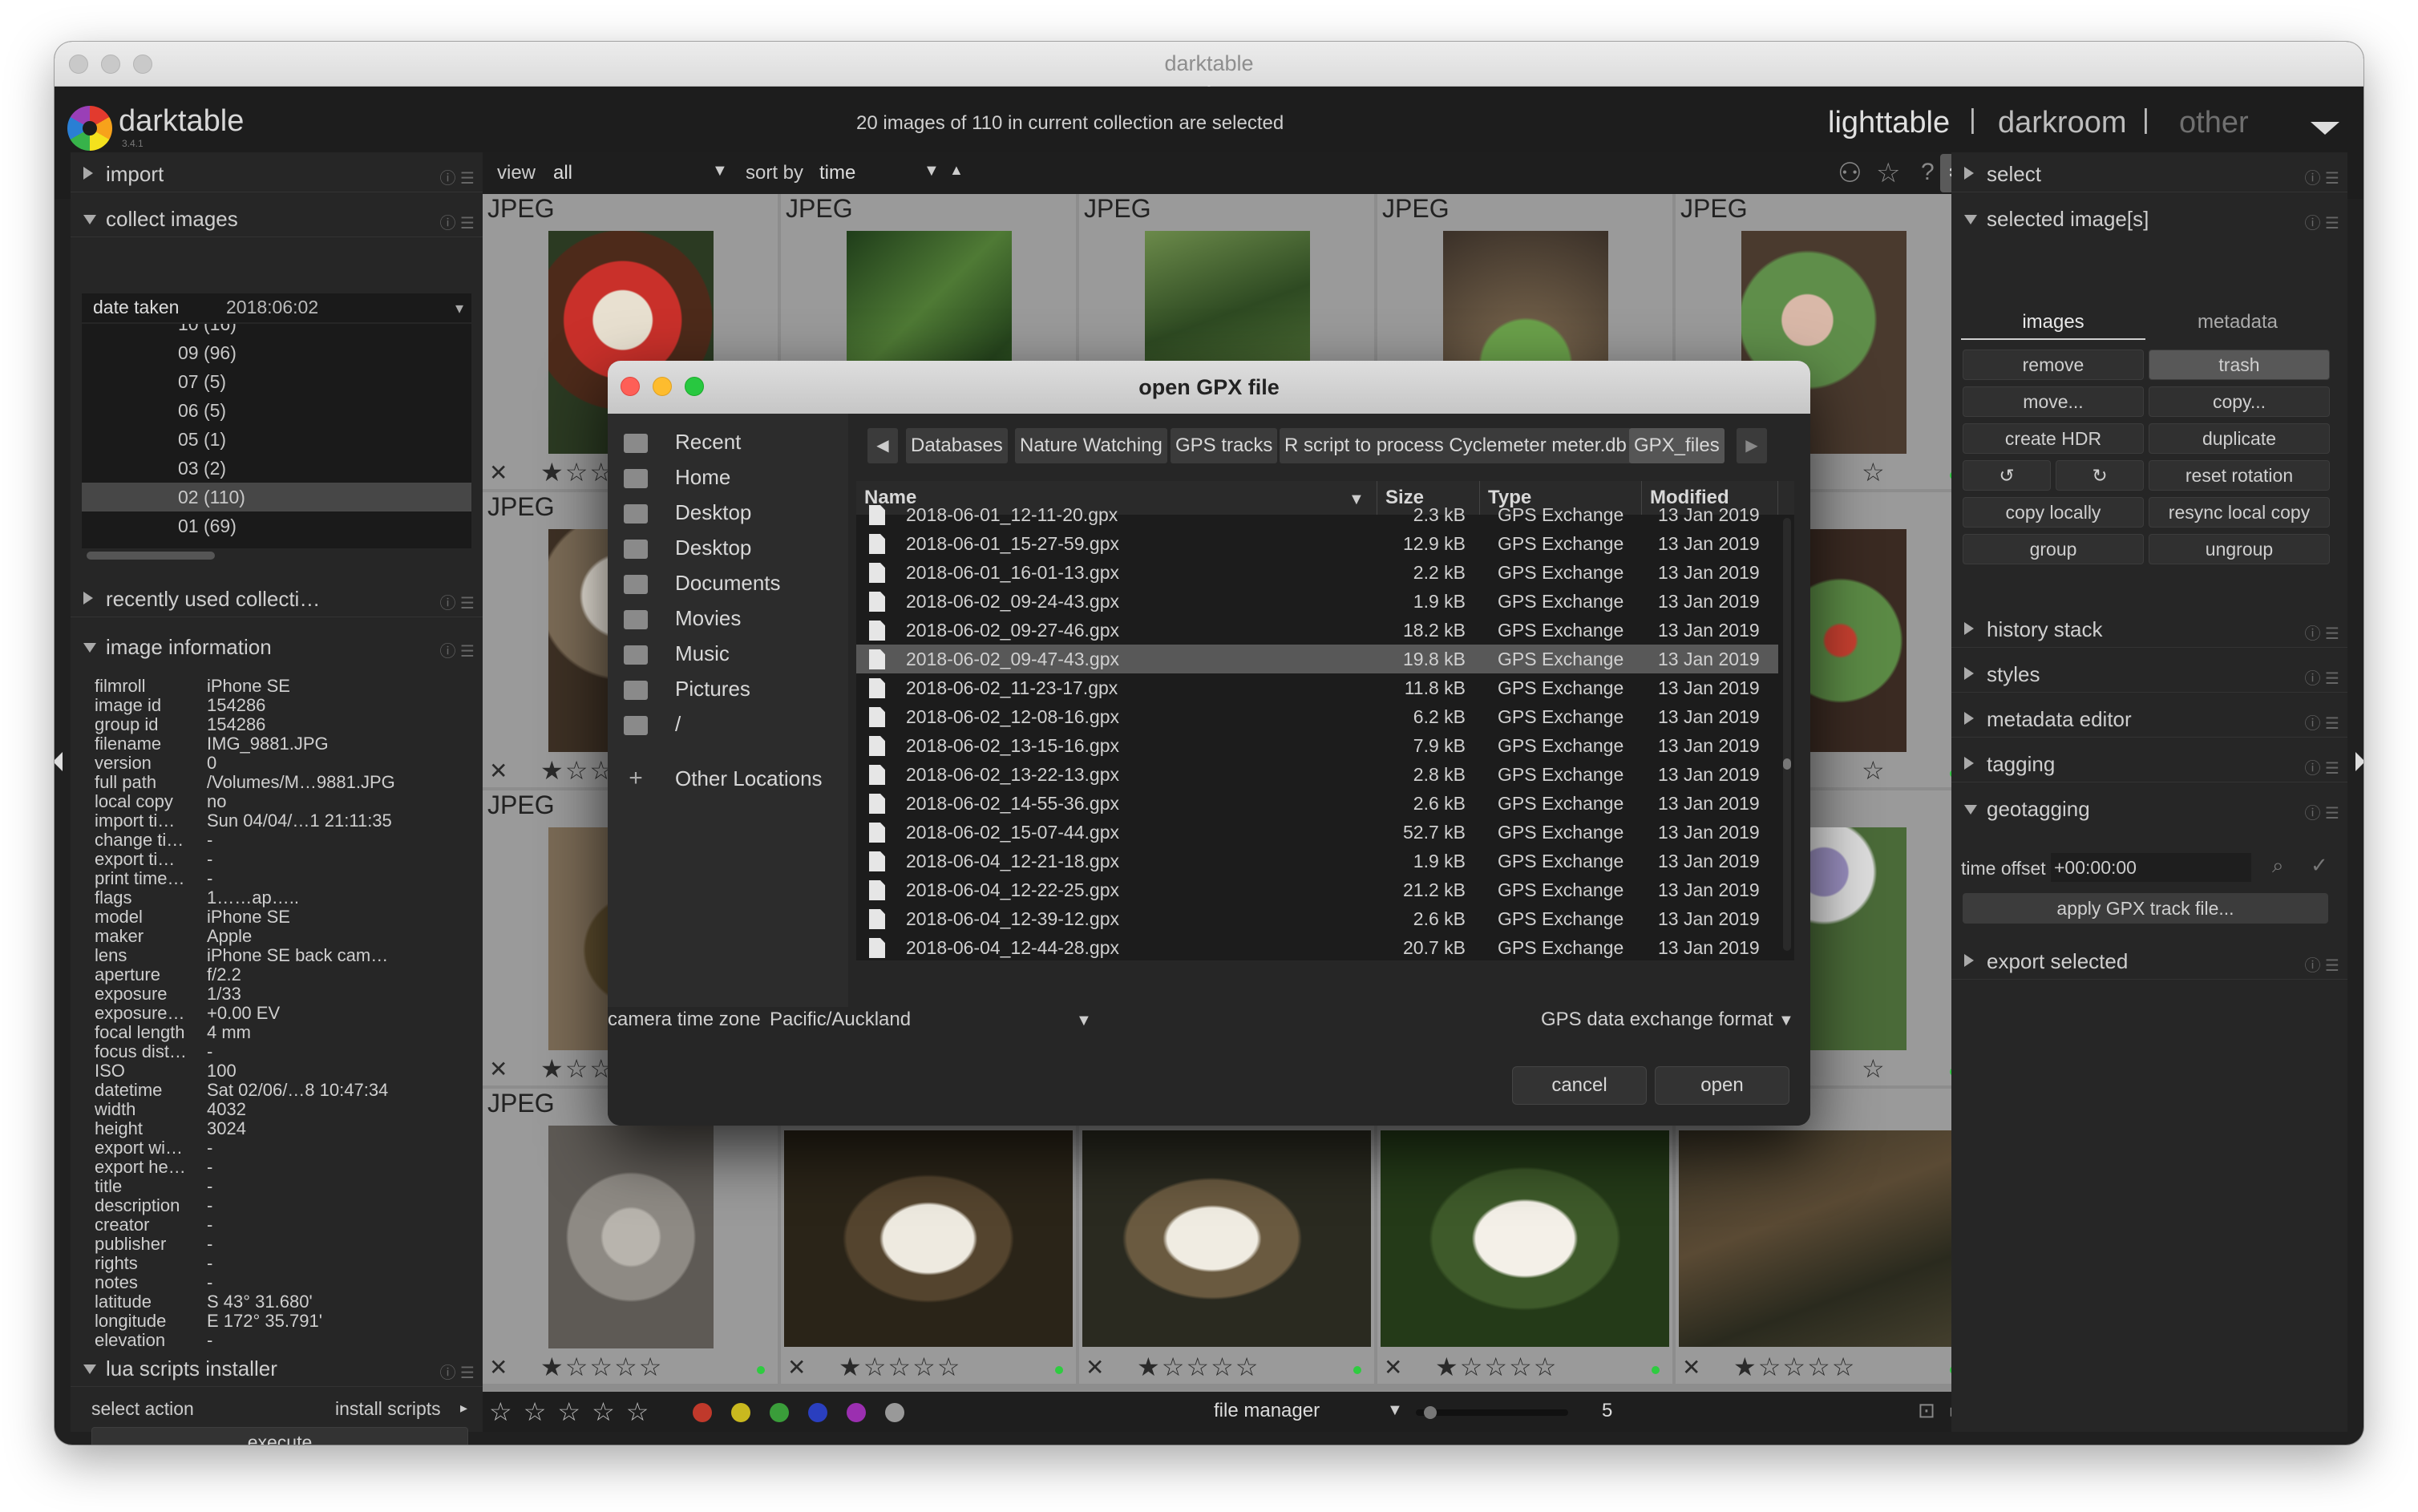 This screenshot has width=2418, height=1512. Describe the element at coordinates (1787, 734) in the screenshot. I see `file-list-scrollbar` at that location.